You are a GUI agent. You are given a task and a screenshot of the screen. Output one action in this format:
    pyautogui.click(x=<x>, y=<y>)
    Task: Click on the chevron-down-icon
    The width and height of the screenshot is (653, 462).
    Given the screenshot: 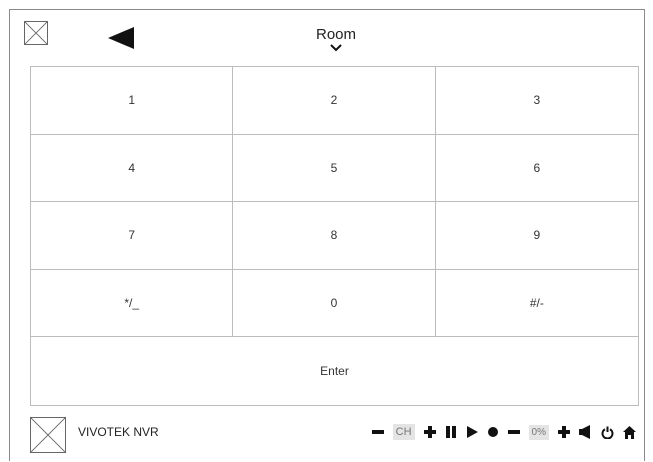 What is the action you would take?
    pyautogui.click(x=336, y=48)
    